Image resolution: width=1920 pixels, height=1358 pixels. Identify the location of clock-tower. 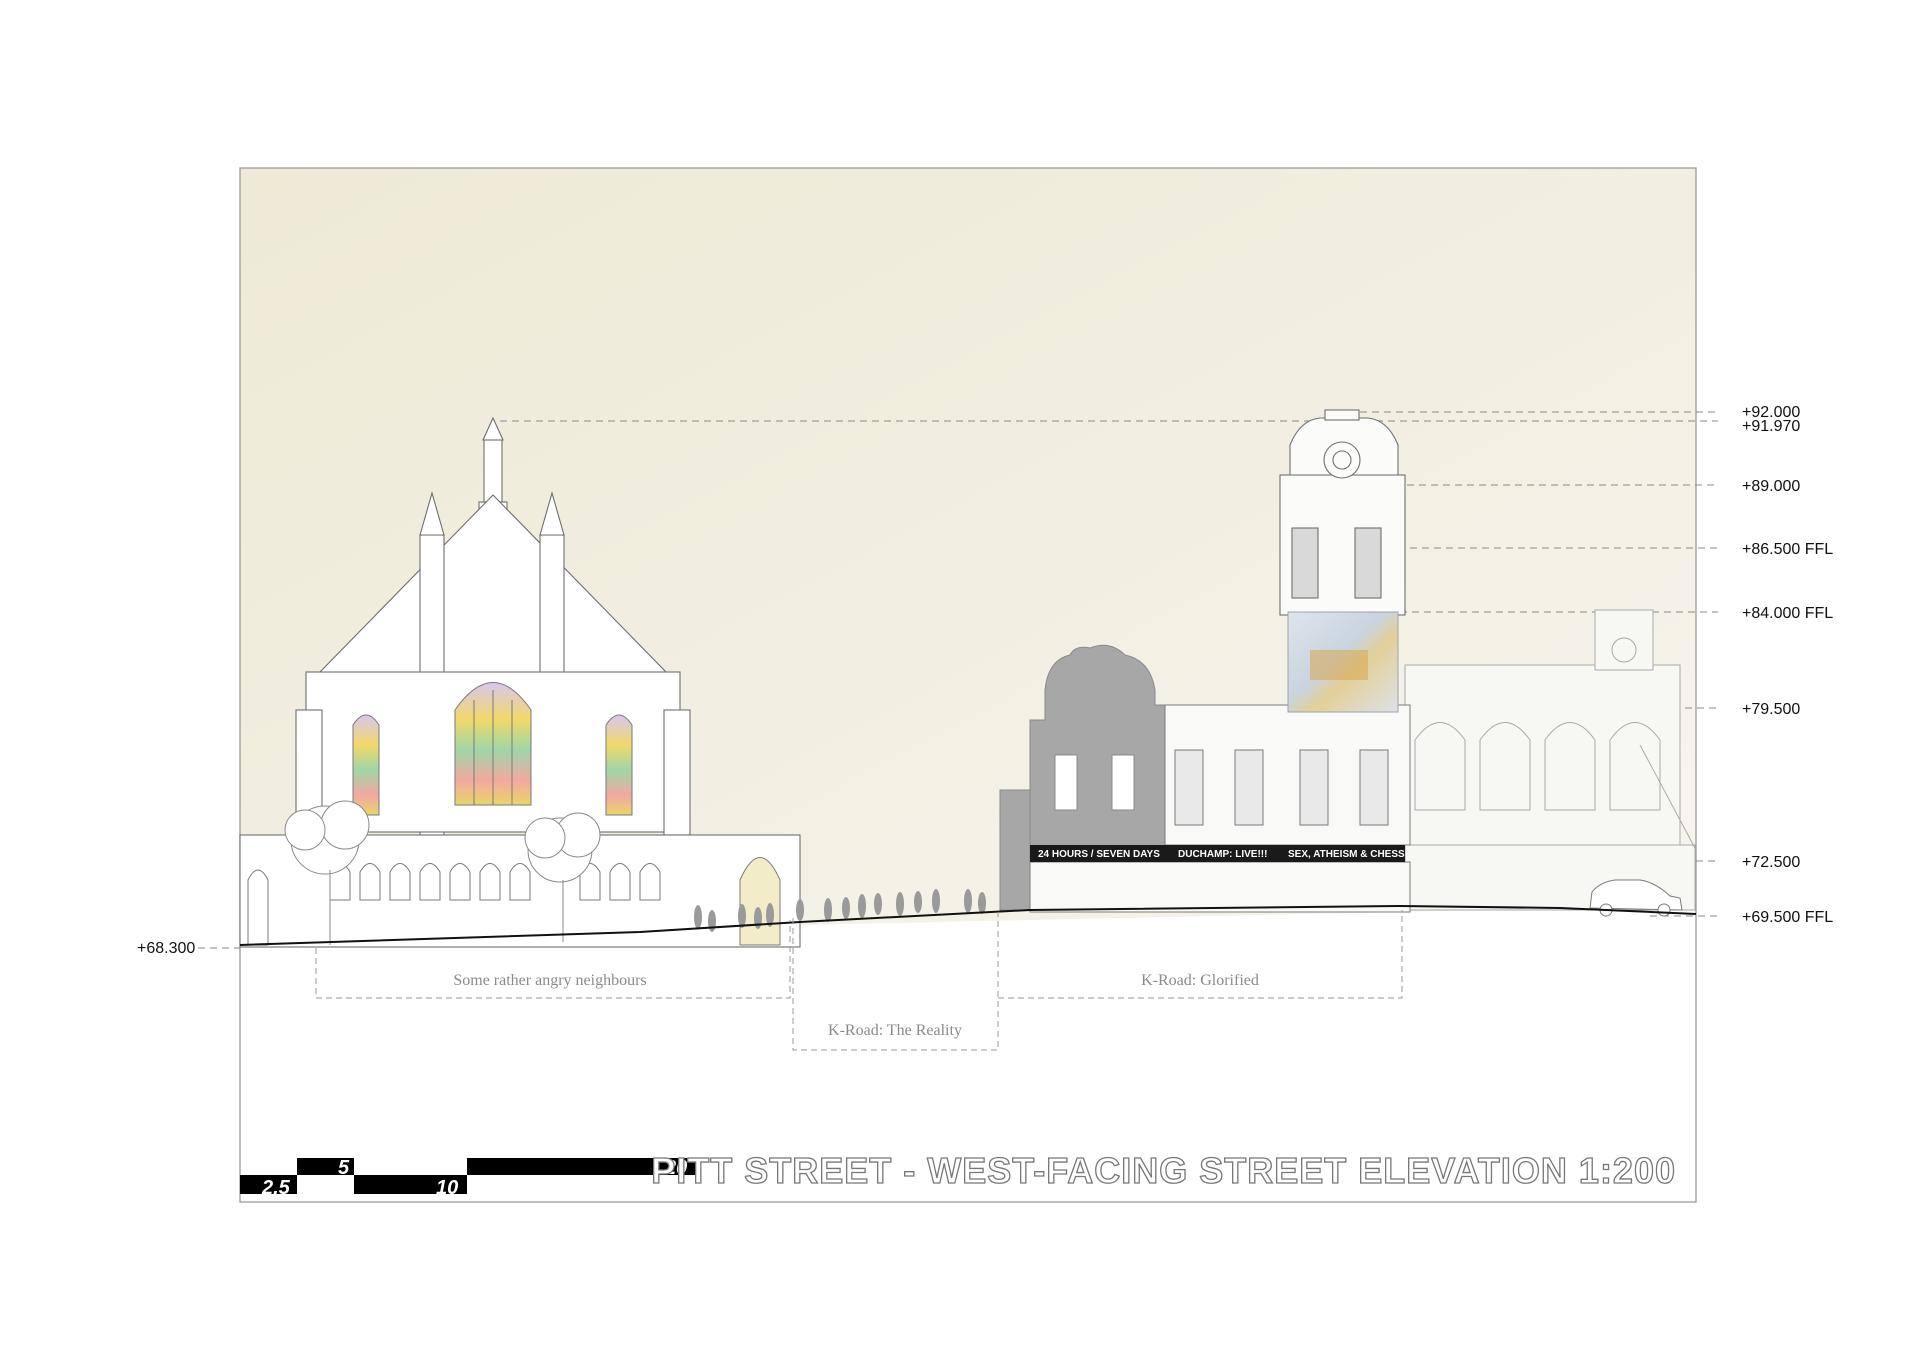
(1342, 512).